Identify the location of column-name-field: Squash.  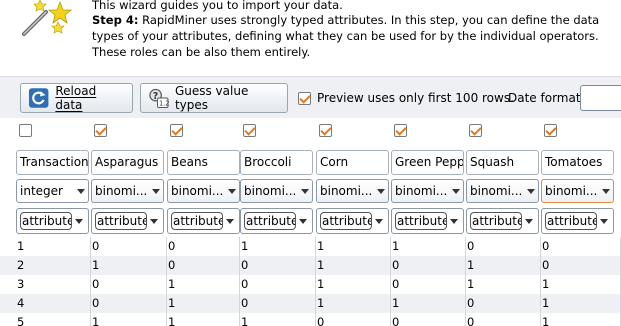
(502, 162).